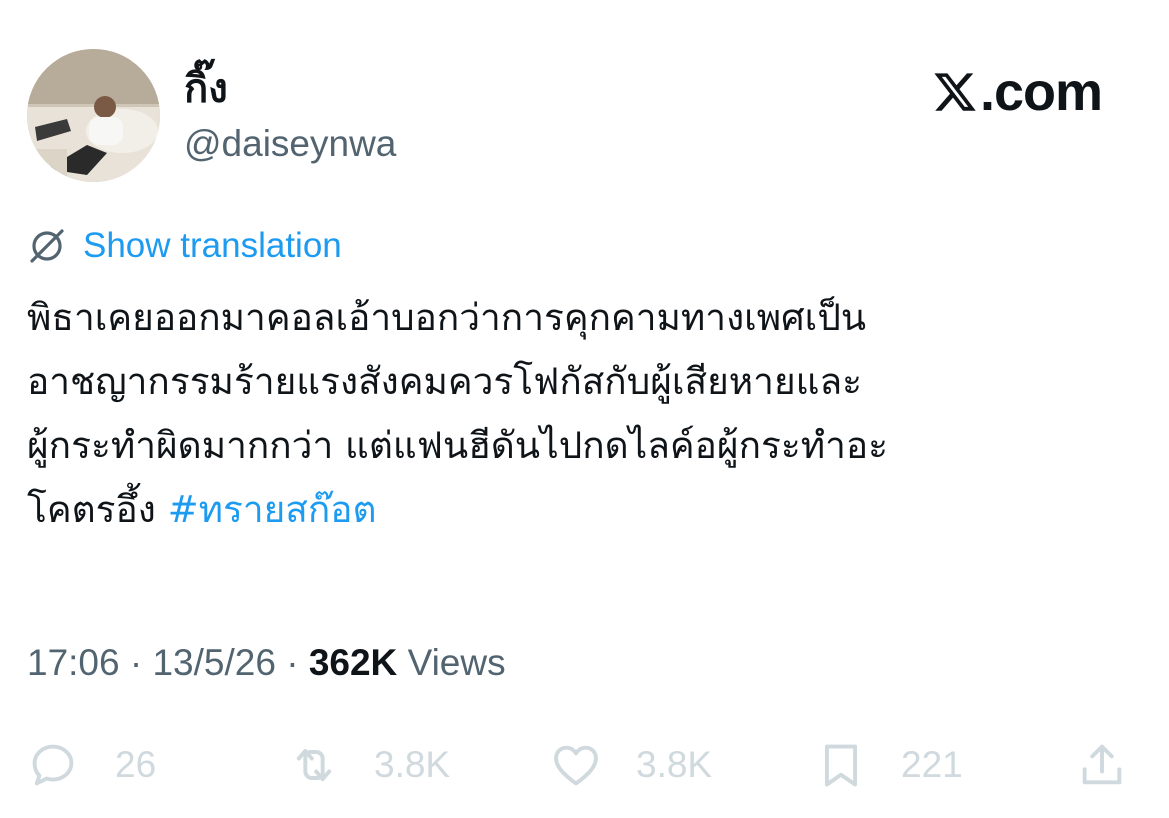  I want to click on reply-icon, so click(53, 765).